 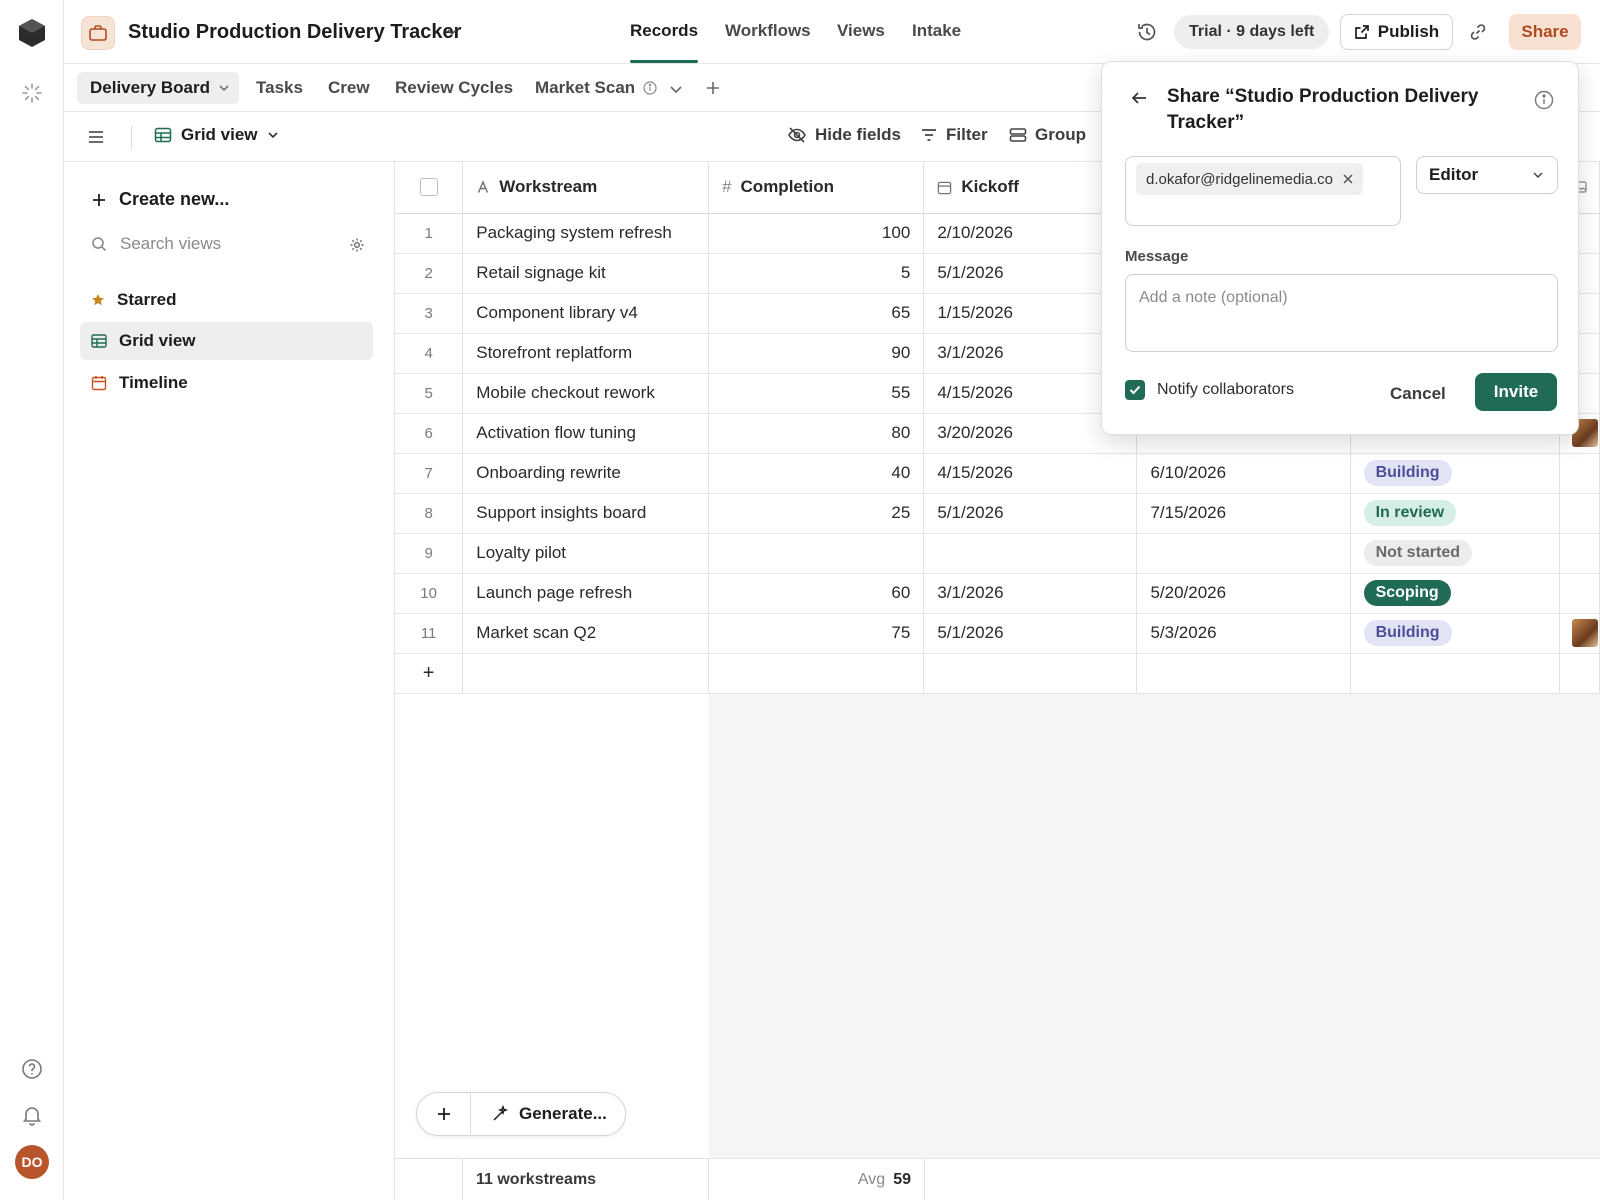 What do you see at coordinates (226, 341) in the screenshot?
I see `sidebar-item-grid-view: Grid view` at bounding box center [226, 341].